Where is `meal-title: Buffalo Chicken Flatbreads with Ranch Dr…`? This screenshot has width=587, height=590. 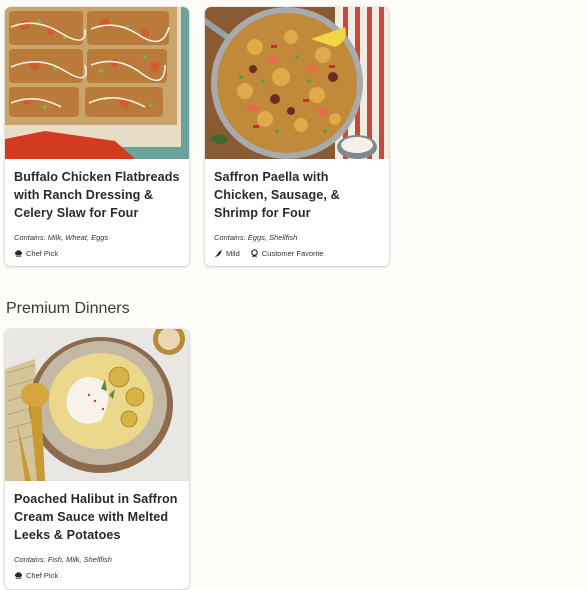 meal-title: Buffalo Chicken Flatbreads with Ranch Dr… is located at coordinates (97, 195).